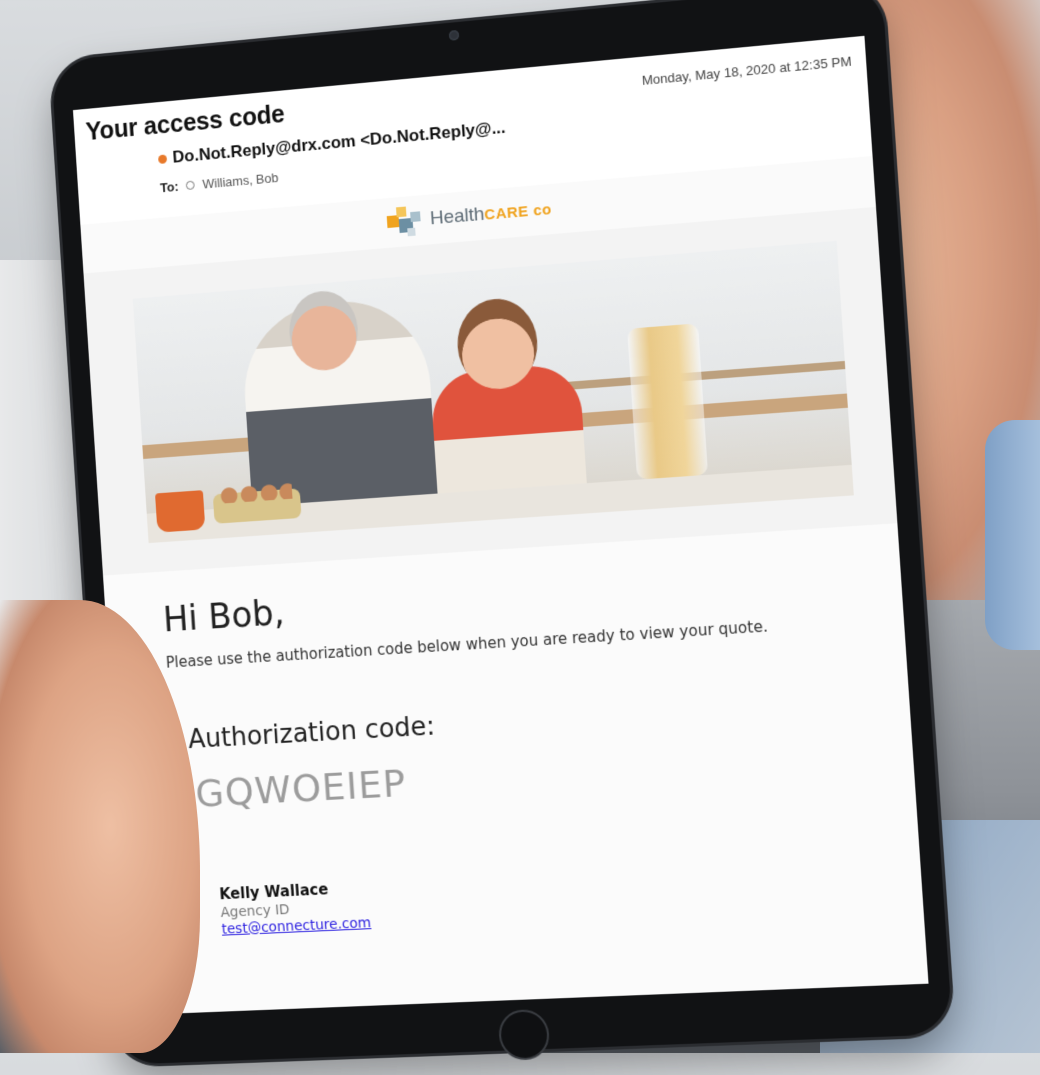 The height and width of the screenshot is (1075, 1040). I want to click on to-label: To:, so click(169, 187).